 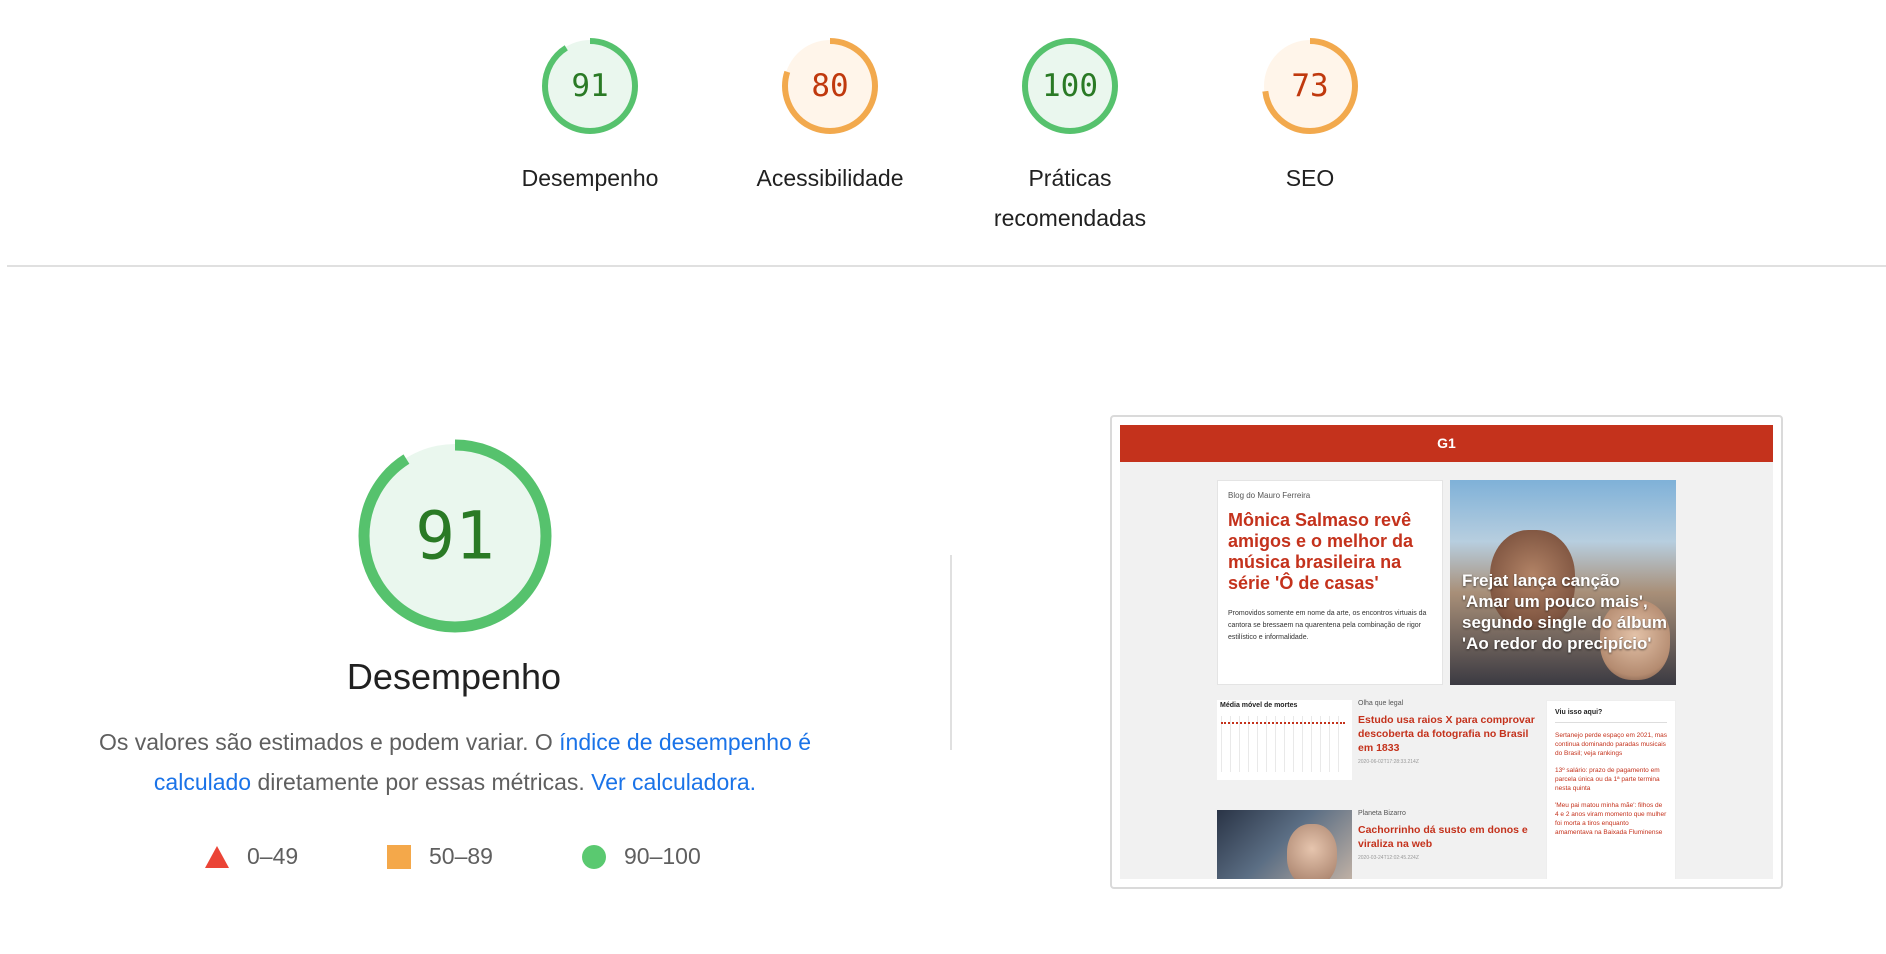 I want to click on gauge-performance: 91 Desempenho, so click(x=590, y=117).